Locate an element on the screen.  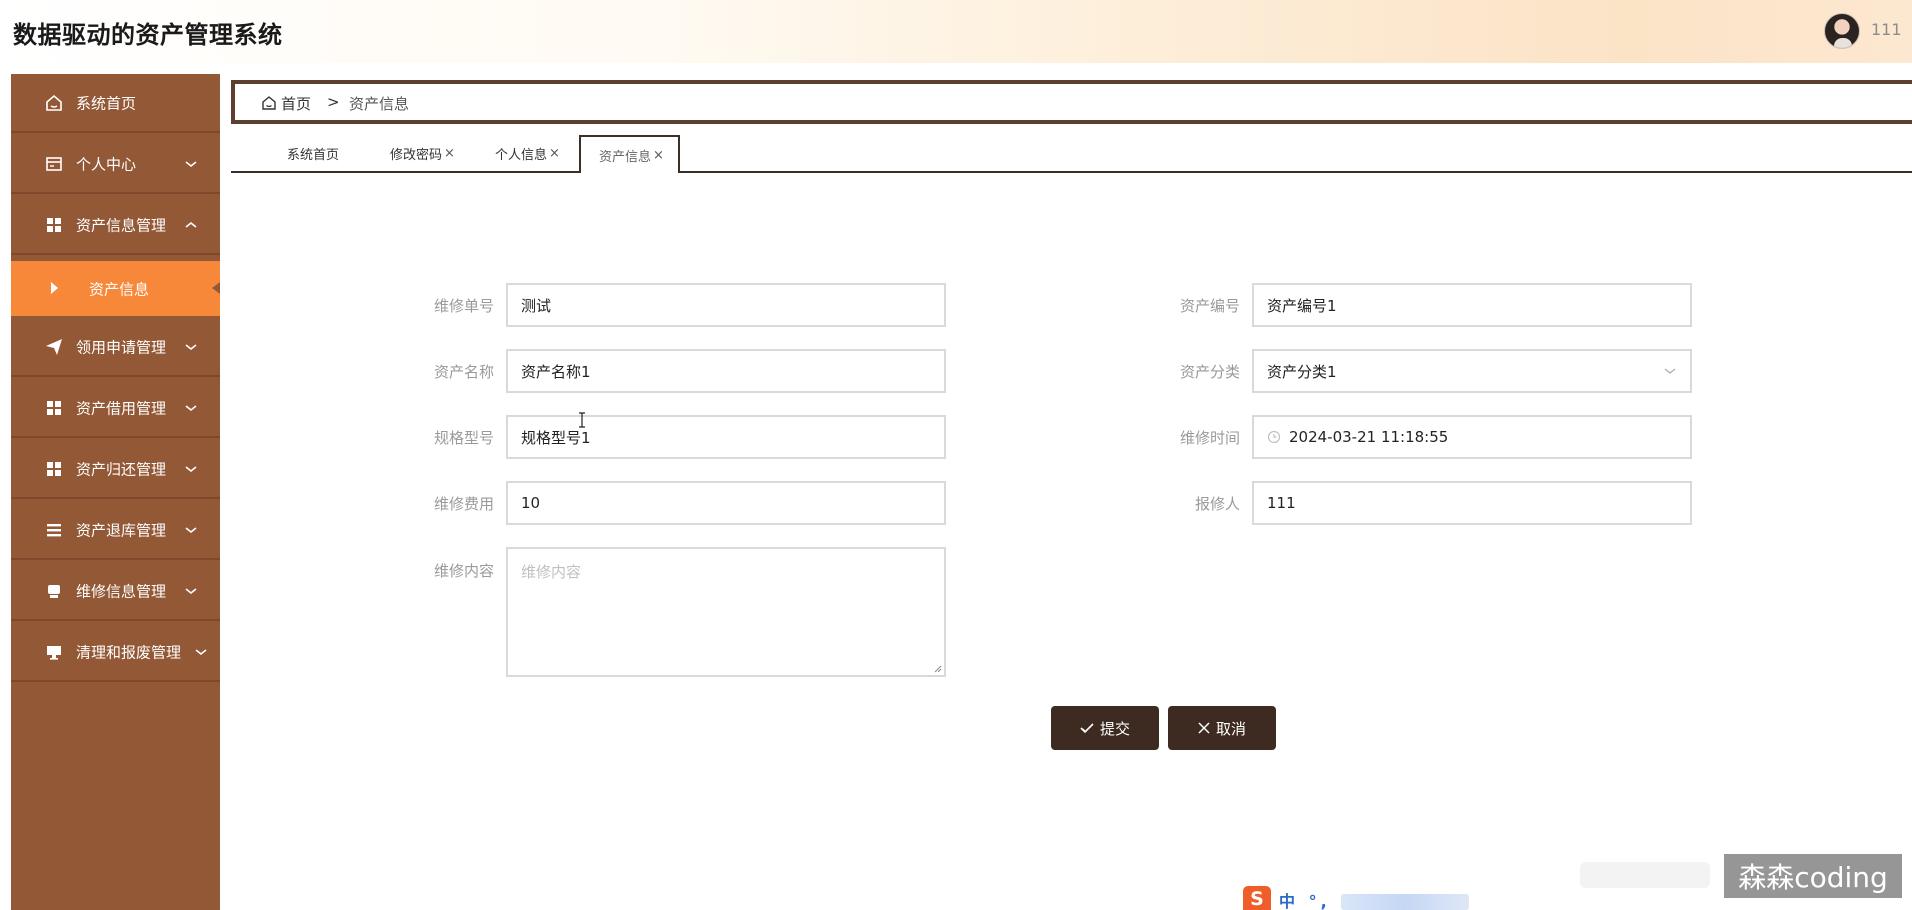
repair-content-textarea: 维修内容 is located at coordinates (726, 612).